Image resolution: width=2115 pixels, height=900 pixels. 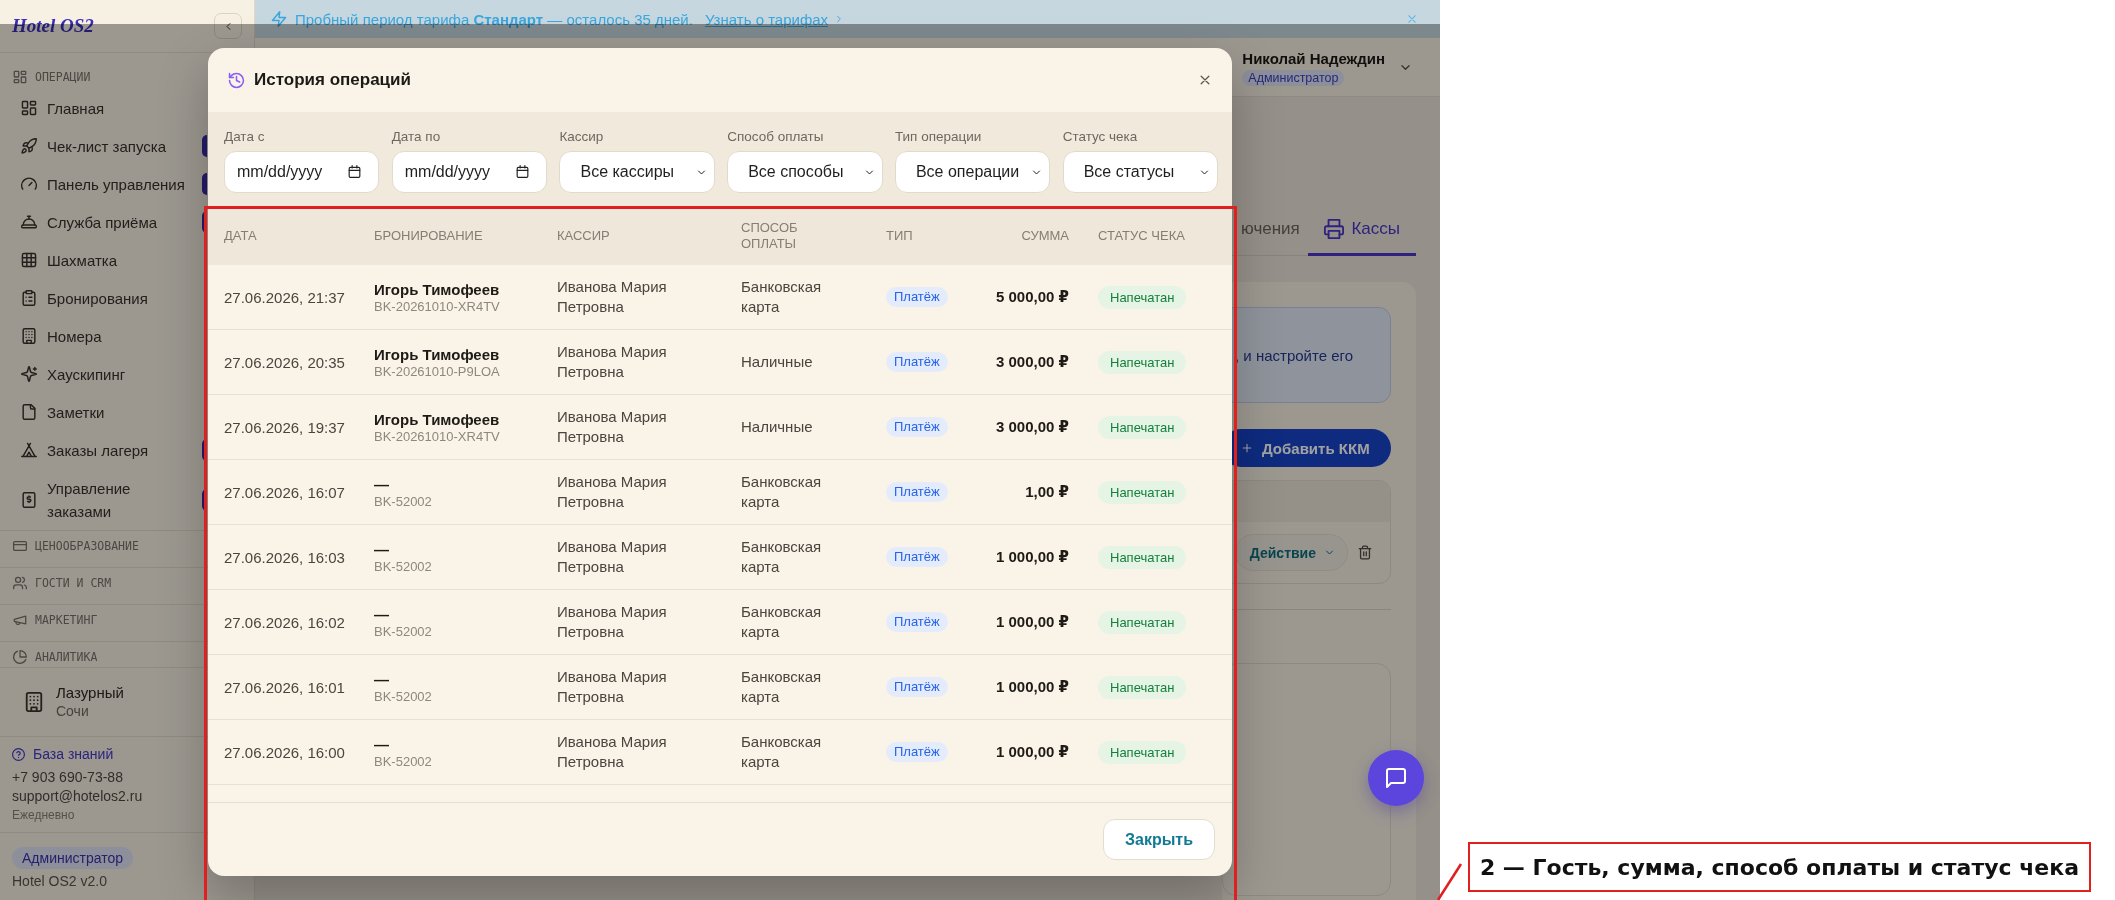 I want to click on amount-text: 1,00 ₽, so click(x=1047, y=492).